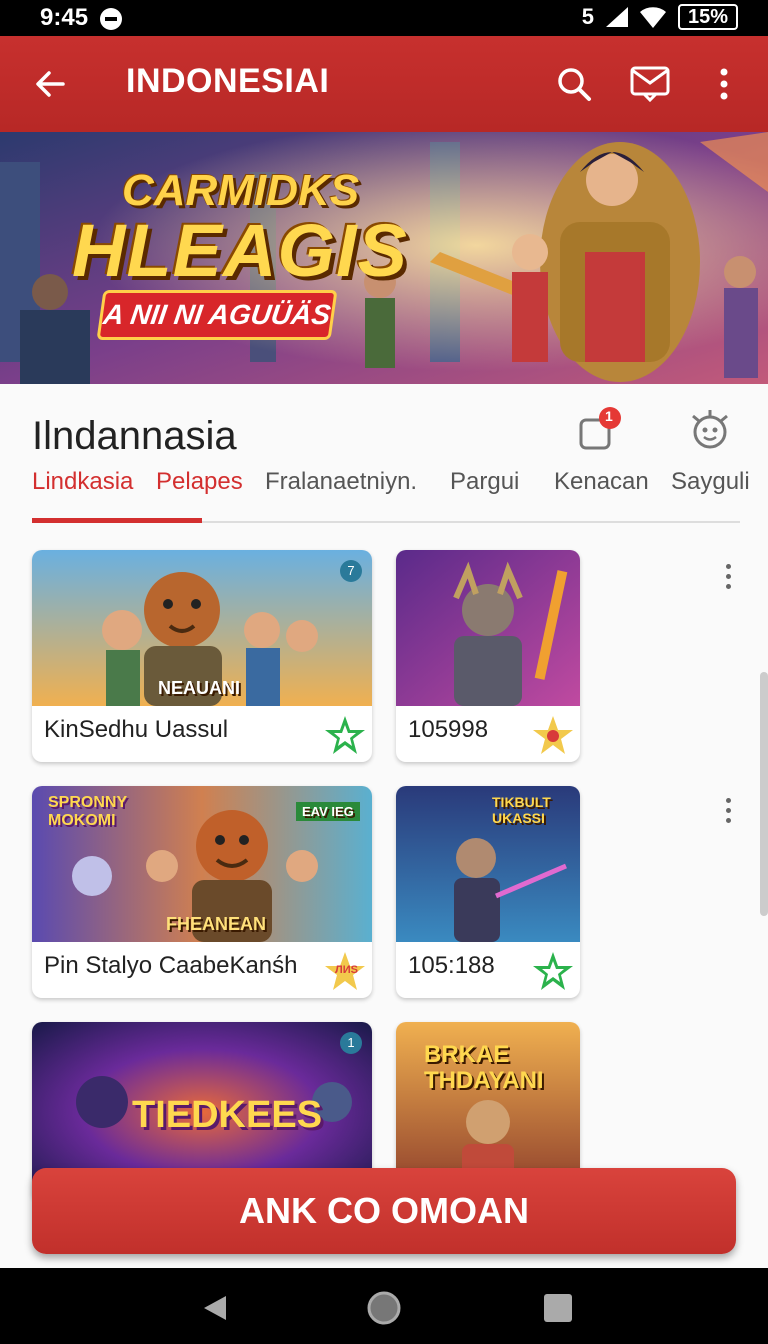 Image resolution: width=768 pixels, height=1344 pixels. I want to click on wifi-icon, so click(652, 17).